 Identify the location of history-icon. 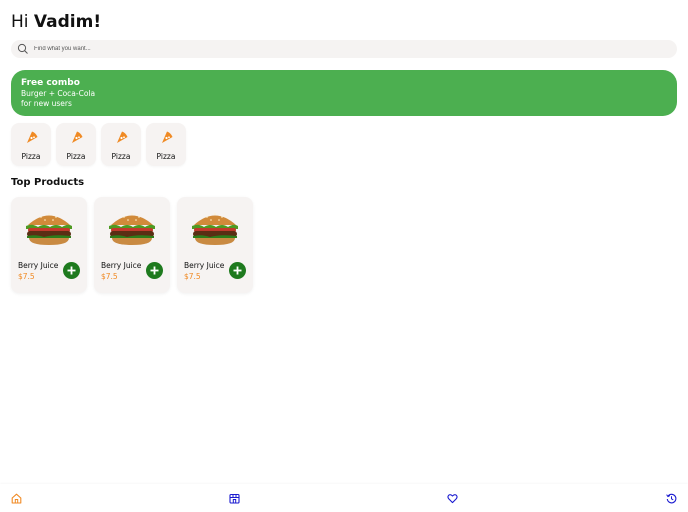
(671, 498).